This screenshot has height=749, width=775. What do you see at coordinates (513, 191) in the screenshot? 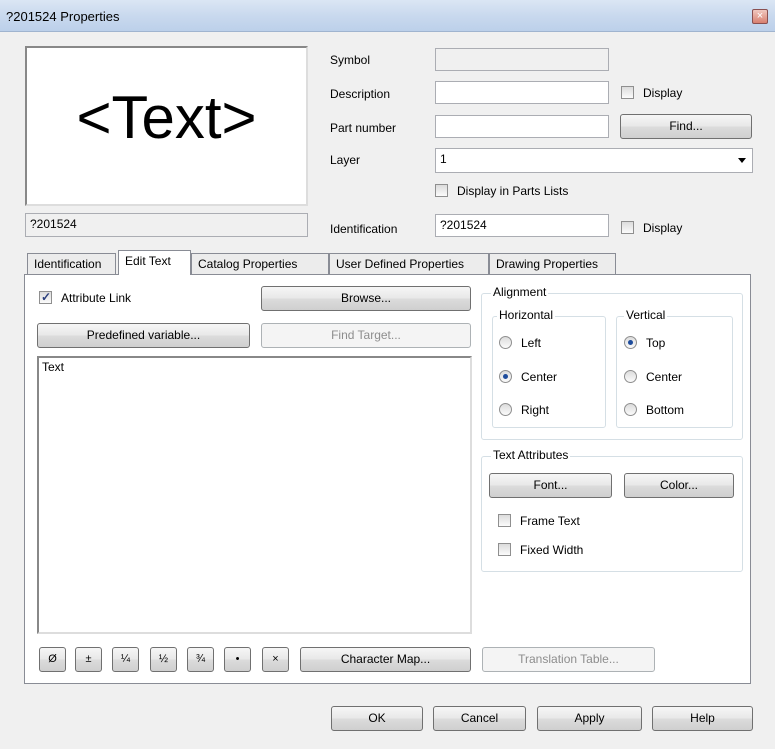
I see `display-parts-lists-label: Display in Parts Lists` at bounding box center [513, 191].